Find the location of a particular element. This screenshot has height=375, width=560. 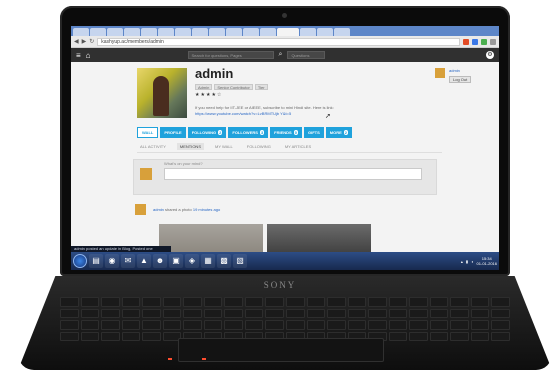

app-icon: ✉ is located at coordinates (128, 261).